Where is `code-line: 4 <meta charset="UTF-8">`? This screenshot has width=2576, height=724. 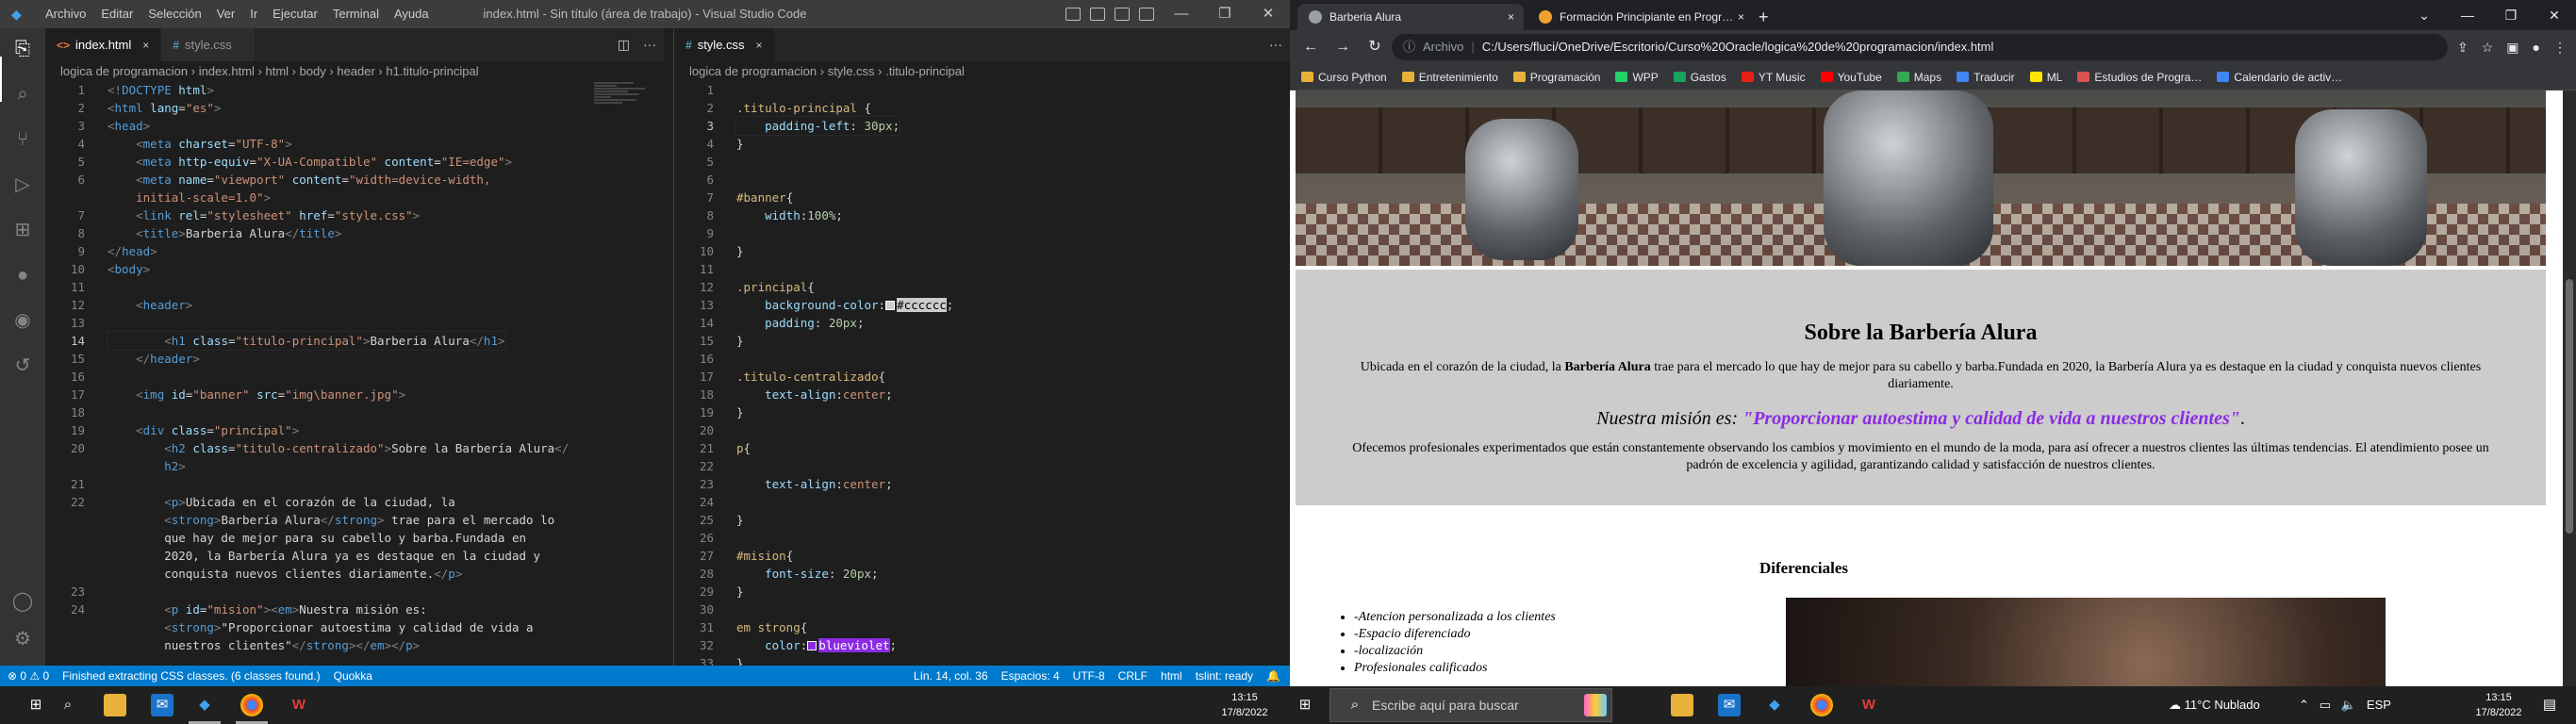
code-line: 4 <meta charset="UTF-8"> is located at coordinates (354, 144).